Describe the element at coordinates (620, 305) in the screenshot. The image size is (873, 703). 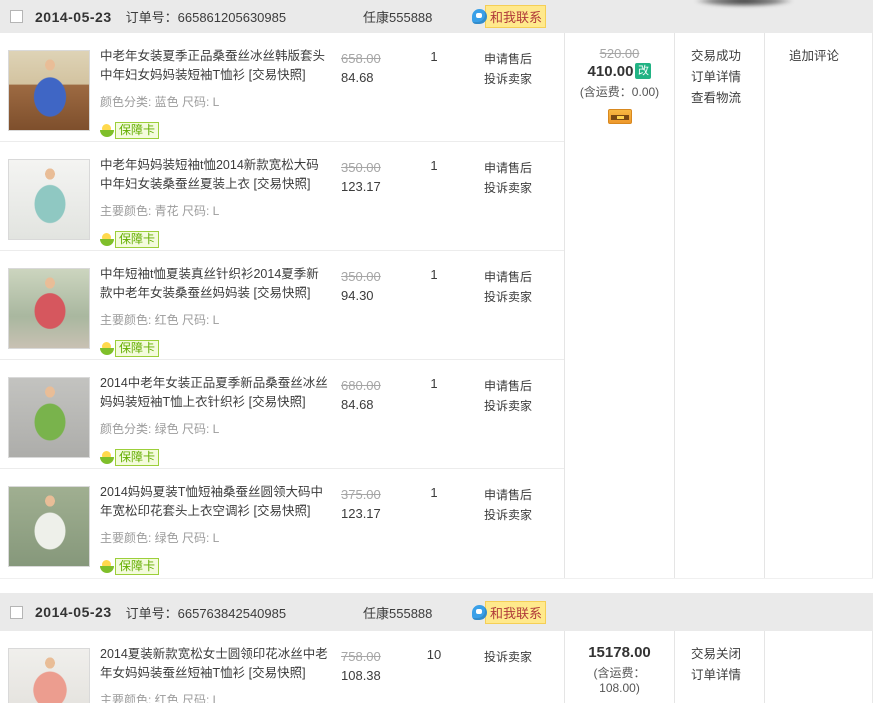
I see `order-total-column: 520.00 410.00 改 (含运费：0.00)` at that location.